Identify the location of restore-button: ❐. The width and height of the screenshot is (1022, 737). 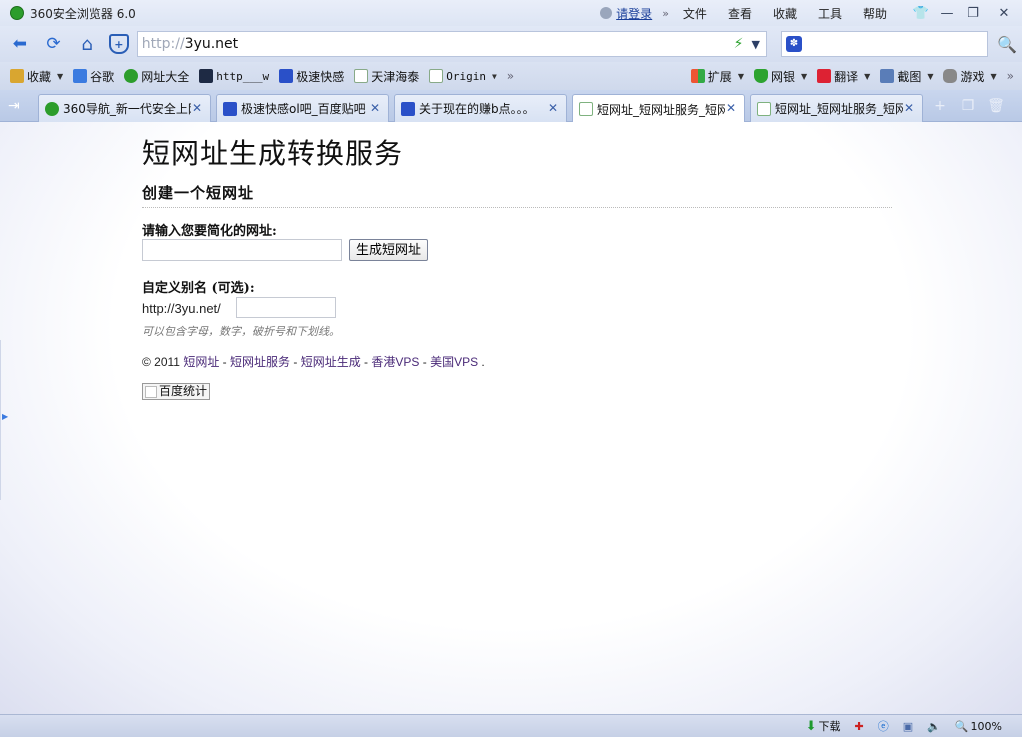
(973, 13).